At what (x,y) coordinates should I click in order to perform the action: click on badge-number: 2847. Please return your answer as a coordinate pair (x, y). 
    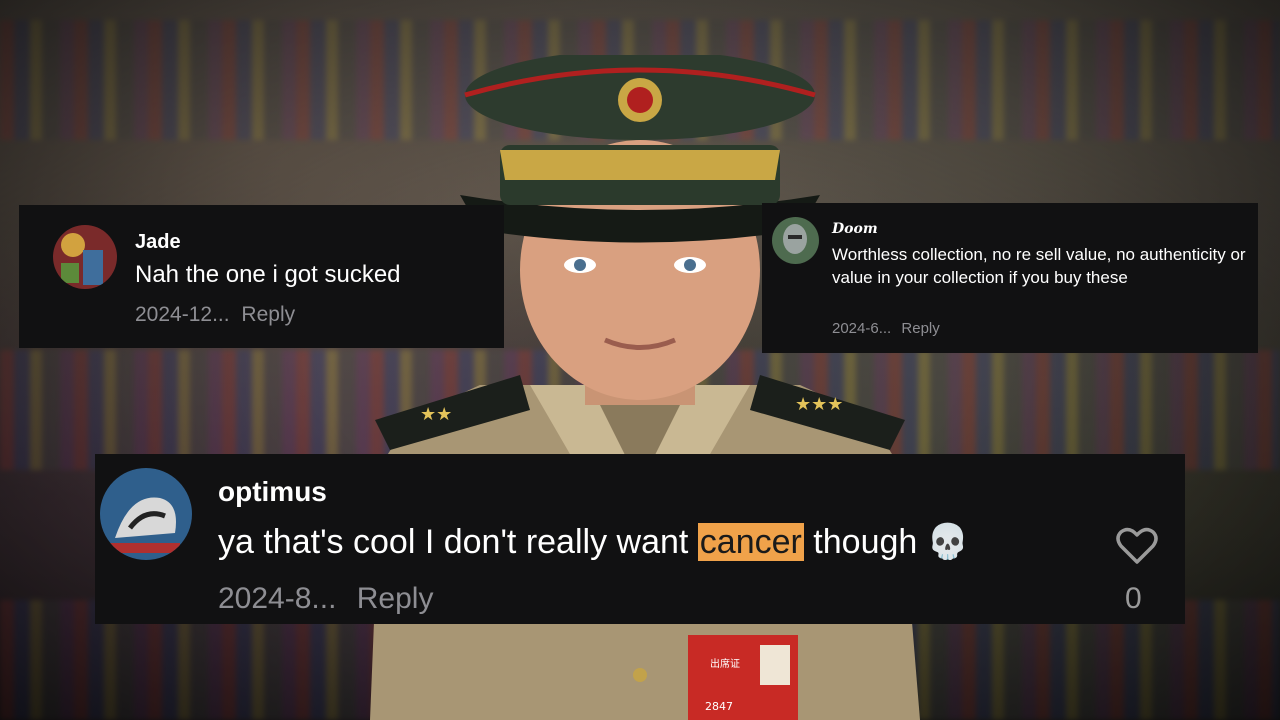
    Looking at the image, I should click on (719, 706).